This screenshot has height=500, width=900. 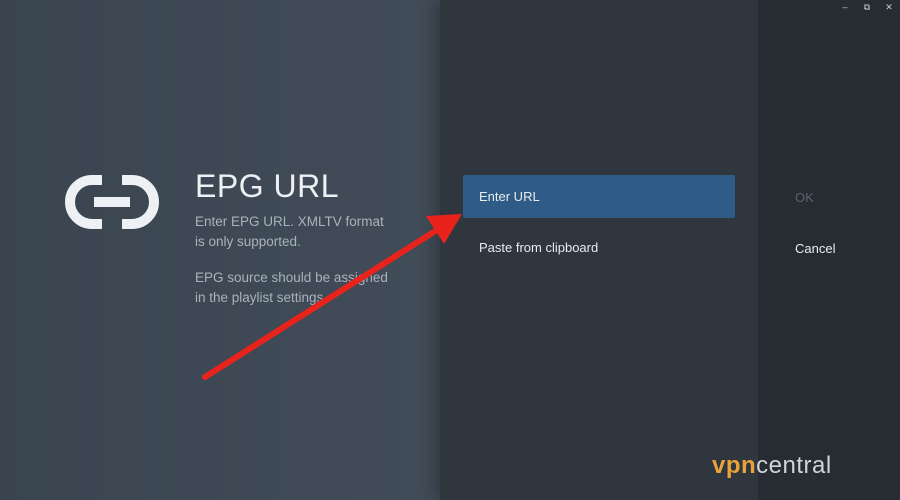 I want to click on paste-label: Paste from clipboard, so click(x=539, y=247).